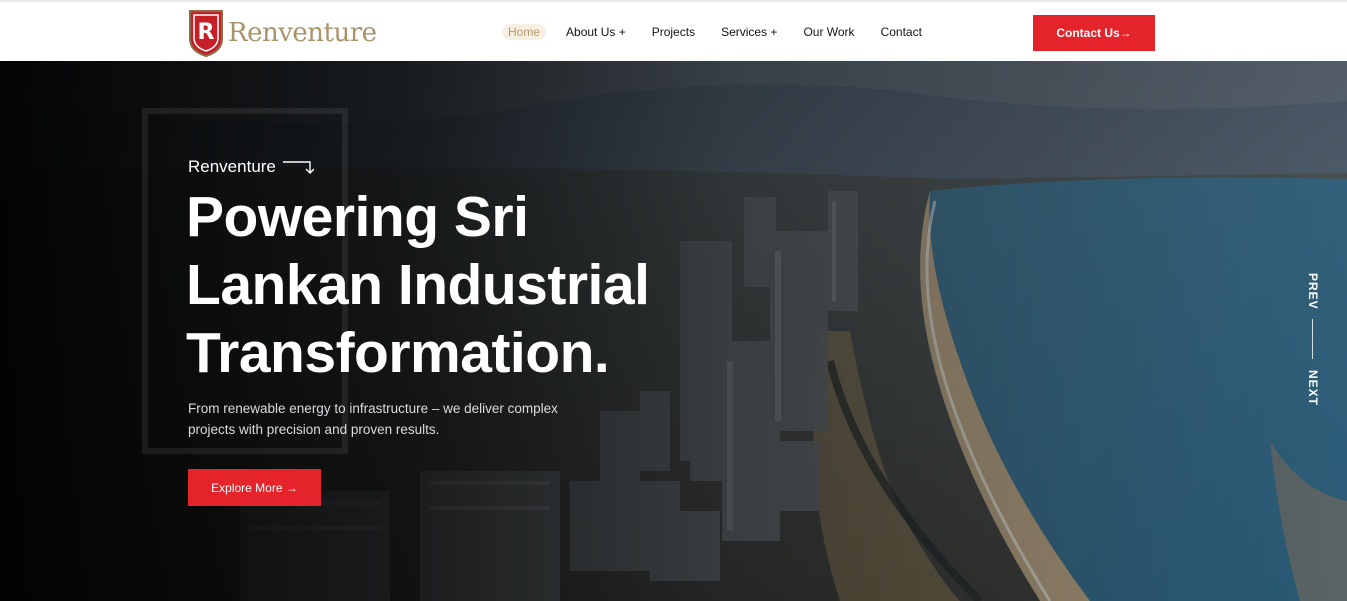 The width and height of the screenshot is (1347, 601). I want to click on brand-name: Renventure, so click(302, 33).